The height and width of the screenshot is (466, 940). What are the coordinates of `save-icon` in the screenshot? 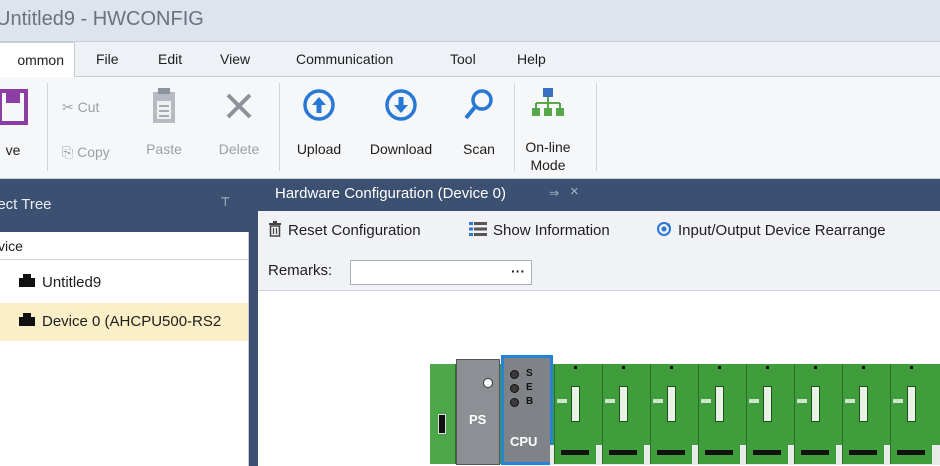 It's located at (14, 107).